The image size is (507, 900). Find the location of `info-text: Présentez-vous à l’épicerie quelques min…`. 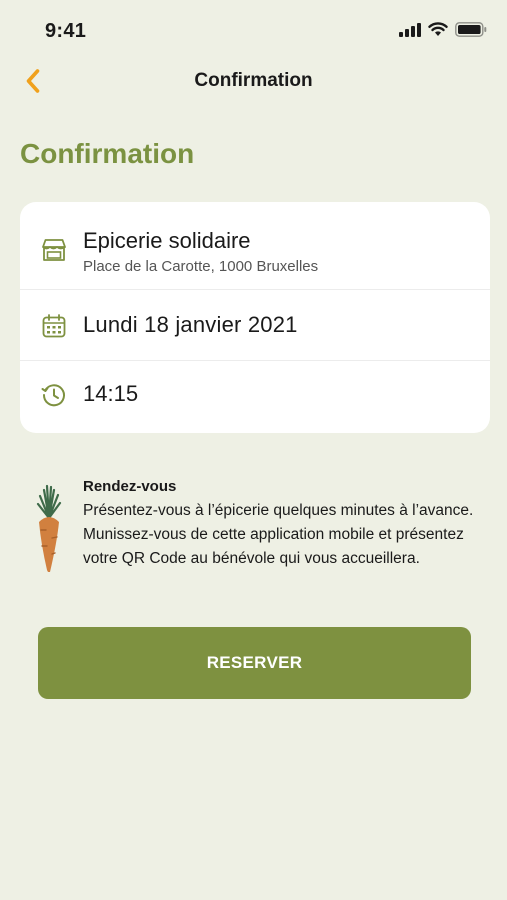

info-text: Présentez-vous à l’épicerie quelques min… is located at coordinates (278, 534).